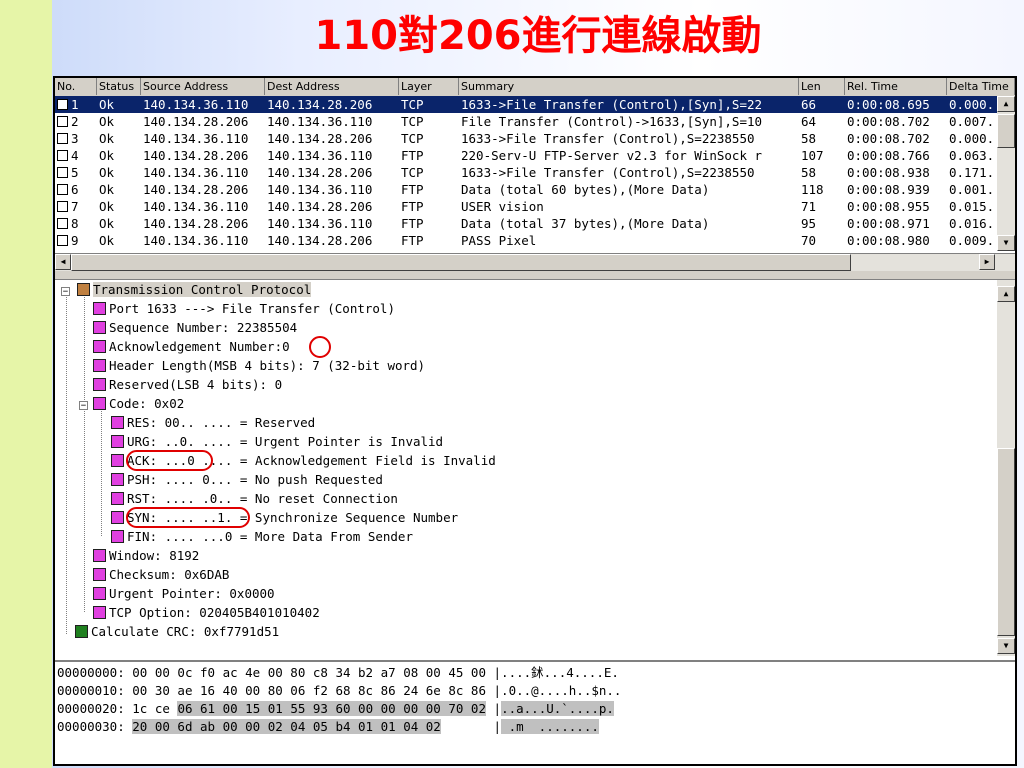 The width and height of the screenshot is (1024, 768). I want to click on cell-len: 118, so click(812, 189).